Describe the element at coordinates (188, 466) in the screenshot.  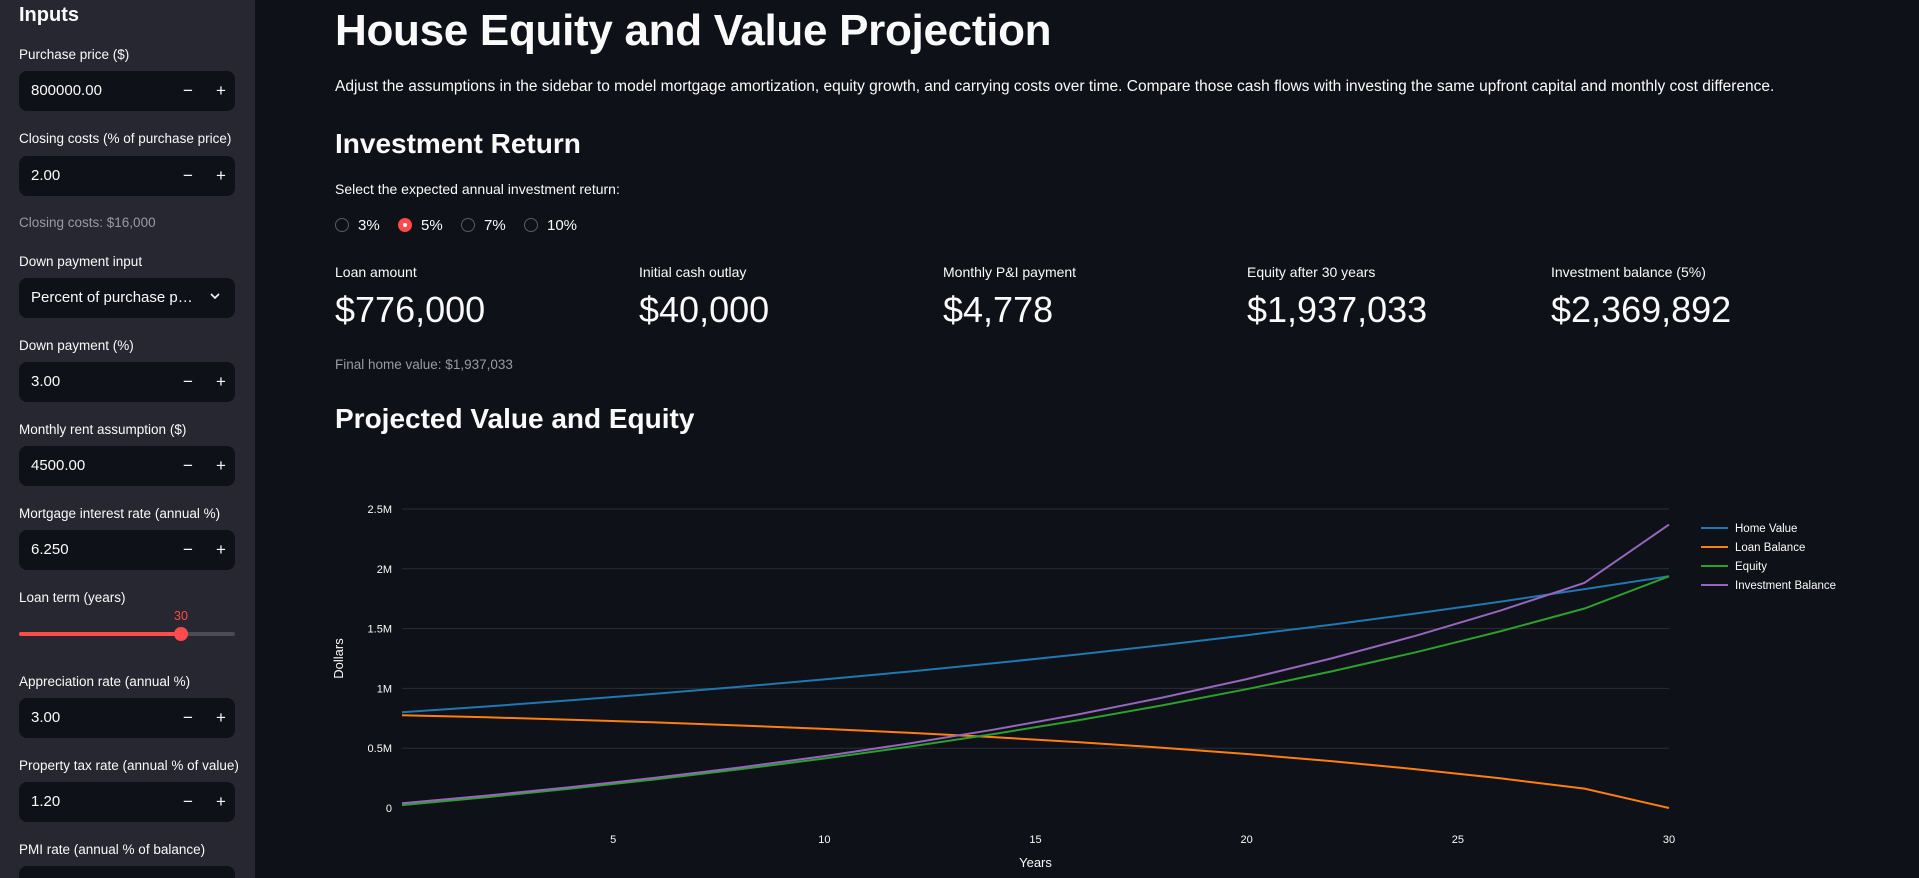
I see `rent-decrement-button: −` at that location.